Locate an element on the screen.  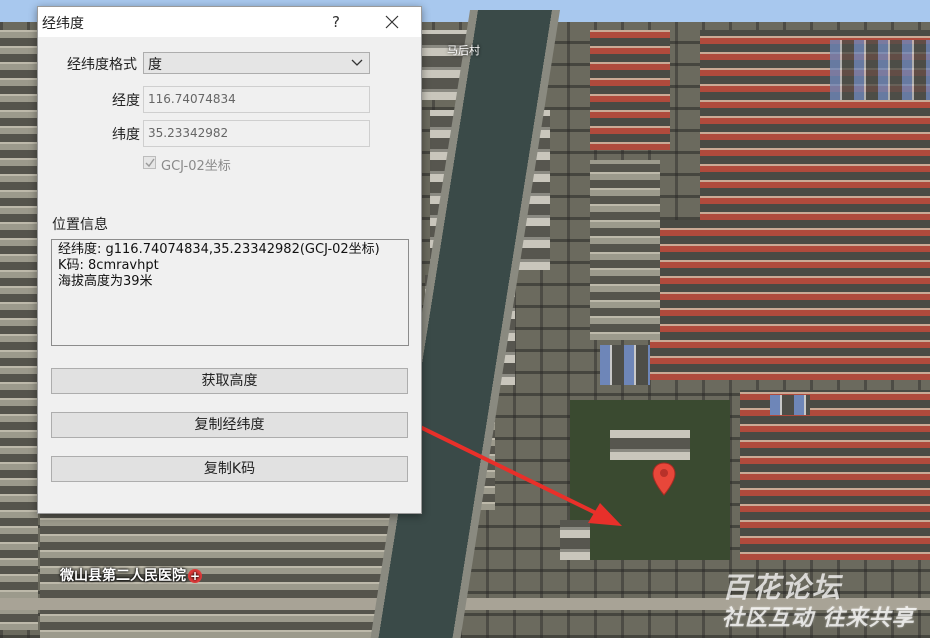
latitude-field: 35.23342982 is located at coordinates (256, 133).